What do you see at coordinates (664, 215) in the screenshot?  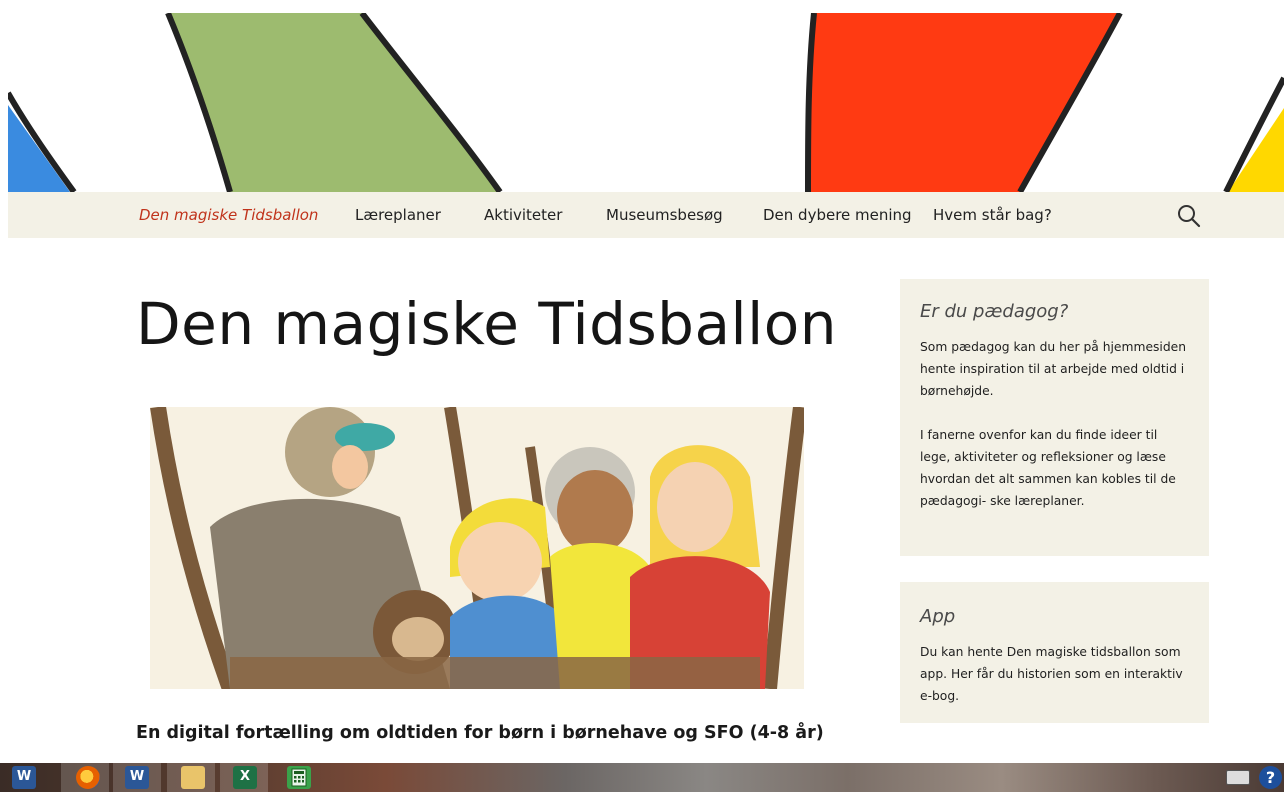 I see `nav-item-museumsbesoeg: Museumsbesøg` at bounding box center [664, 215].